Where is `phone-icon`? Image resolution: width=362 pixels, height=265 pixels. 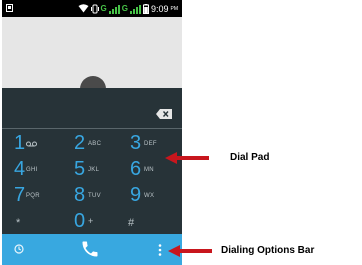 phone-icon is located at coordinates (90, 249).